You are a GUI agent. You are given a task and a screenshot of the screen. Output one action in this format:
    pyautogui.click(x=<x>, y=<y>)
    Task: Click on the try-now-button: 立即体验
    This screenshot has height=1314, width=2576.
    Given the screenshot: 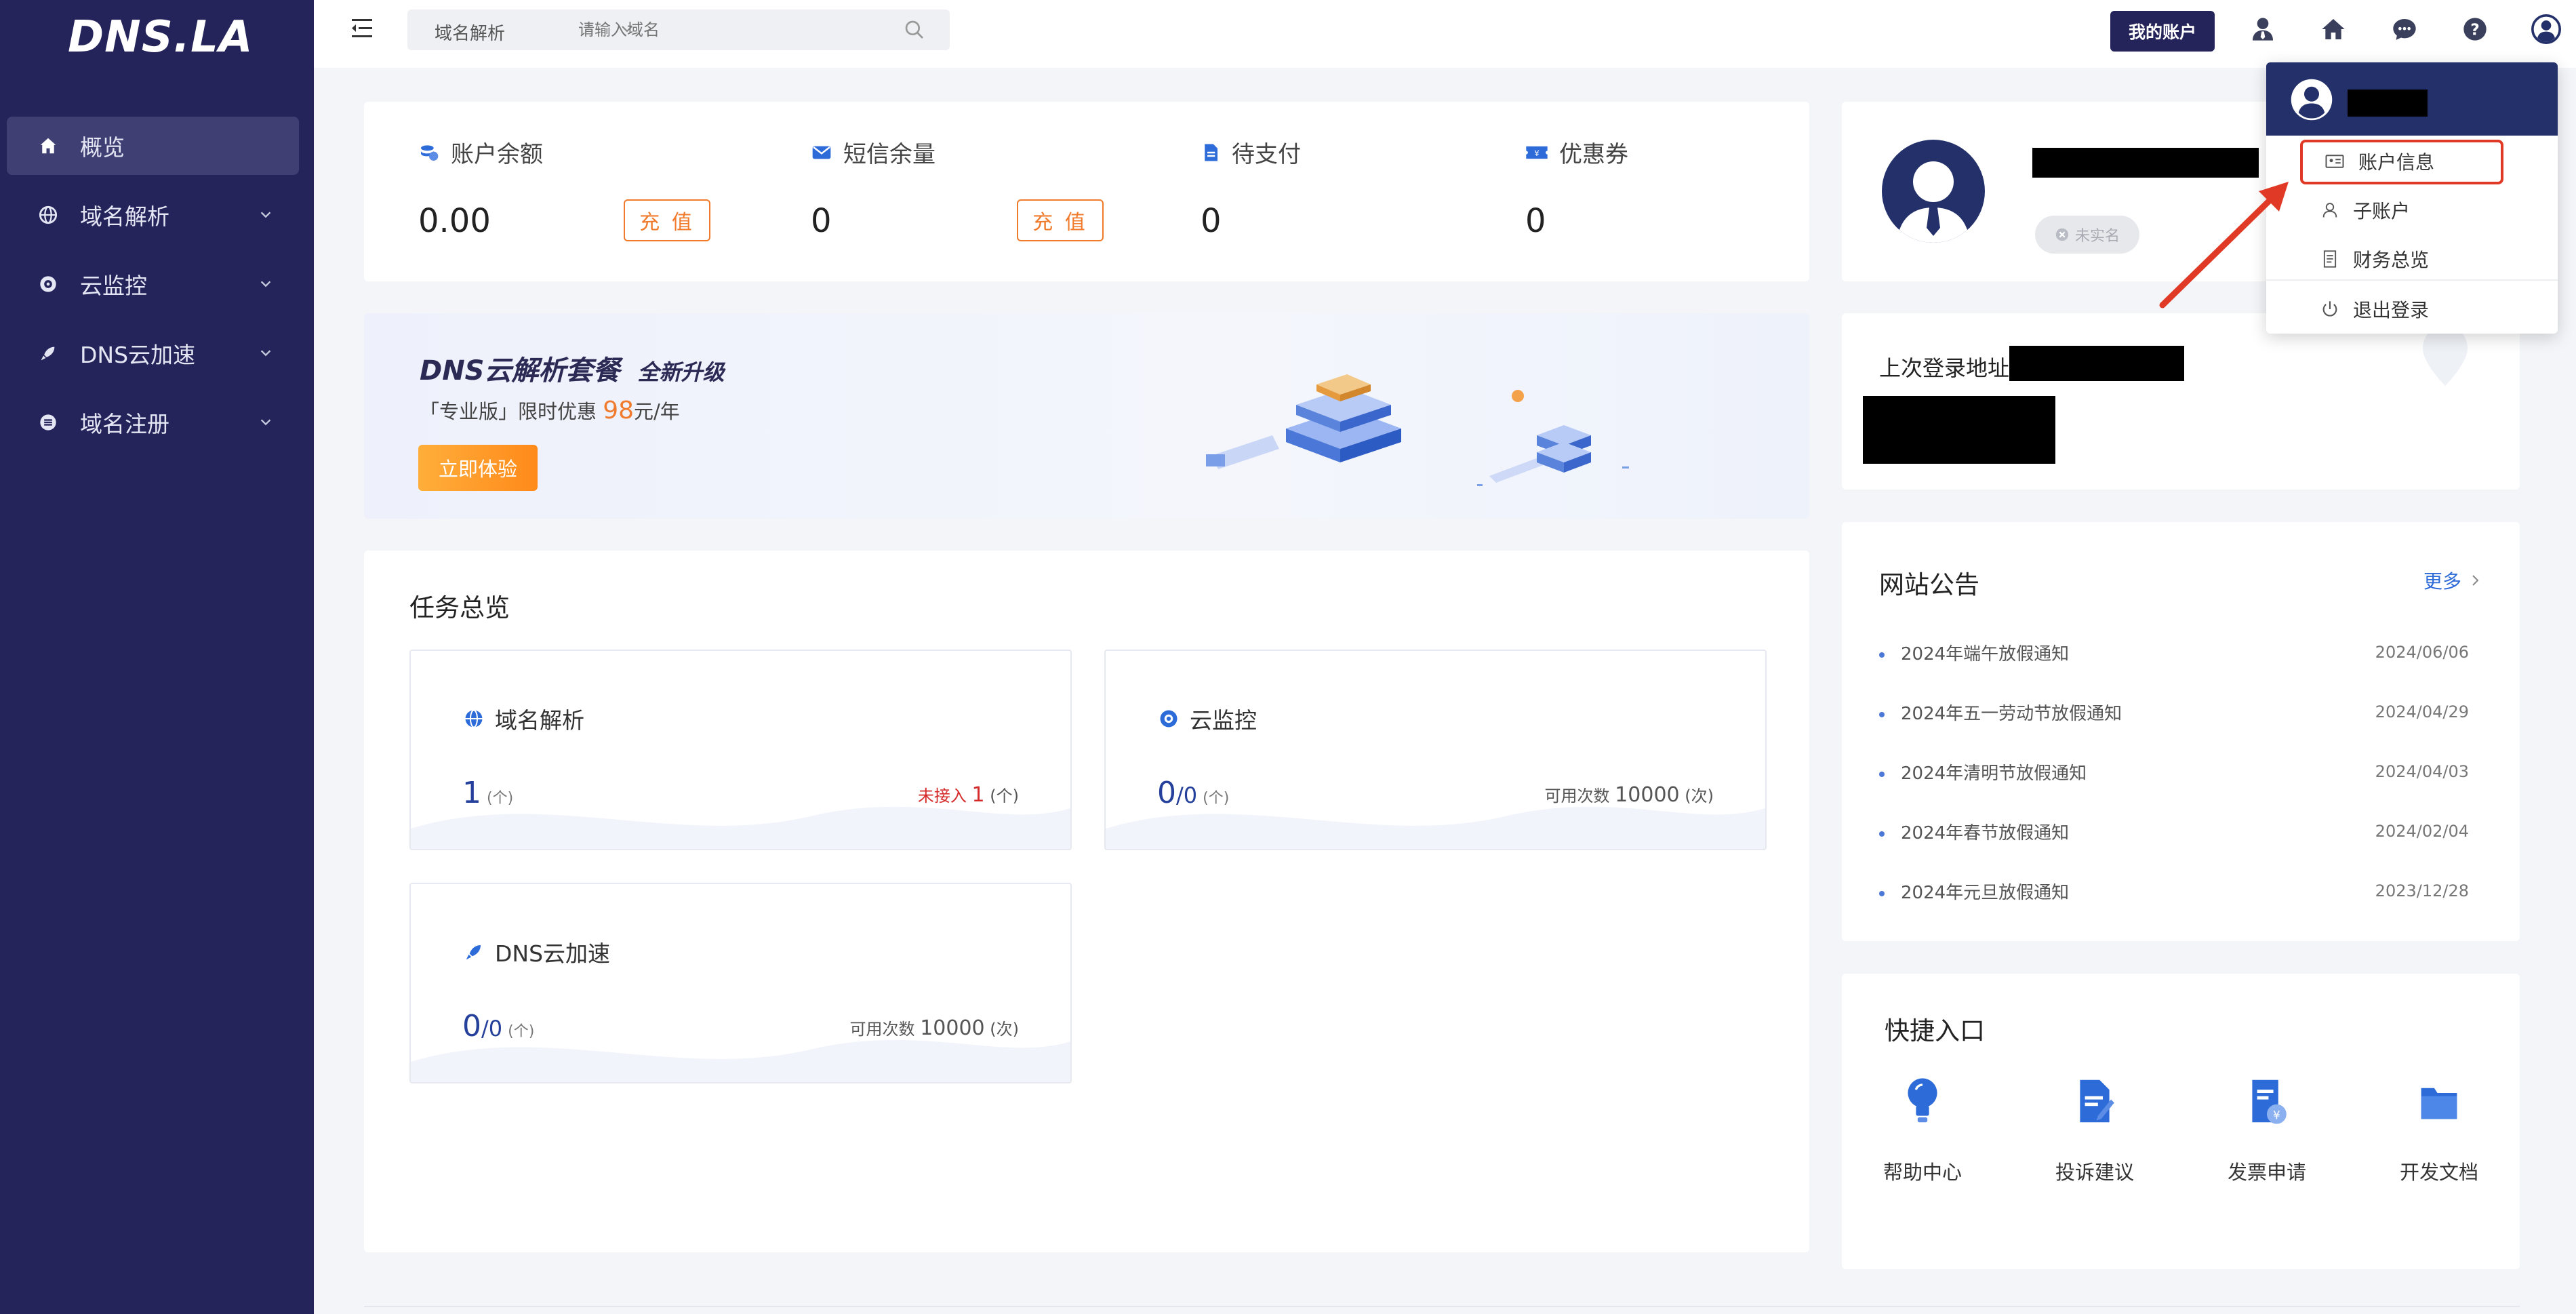 What is the action you would take?
    pyautogui.click(x=478, y=468)
    